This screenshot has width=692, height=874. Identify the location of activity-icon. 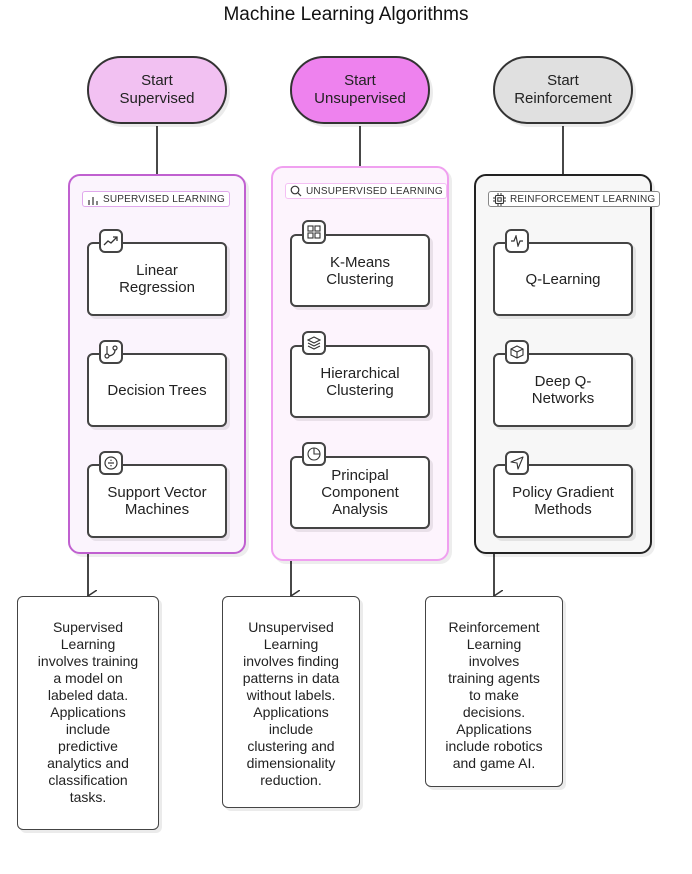
(517, 241).